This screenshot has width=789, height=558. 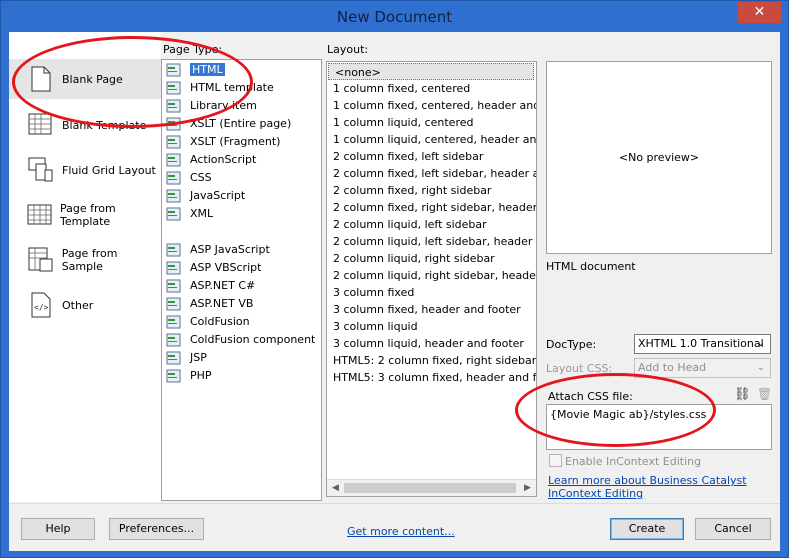 I want to click on title-bar: New Document ✕, so click(x=394, y=16).